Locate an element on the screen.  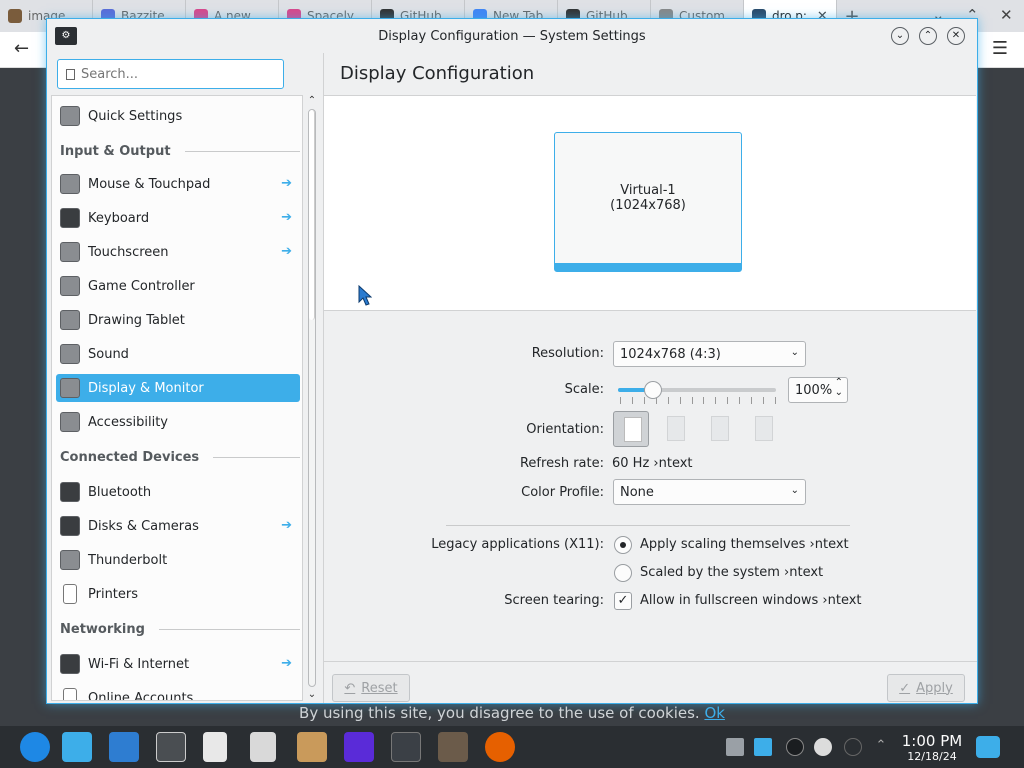
screen-tearing-checkbox: ✓ is located at coordinates (623, 601).